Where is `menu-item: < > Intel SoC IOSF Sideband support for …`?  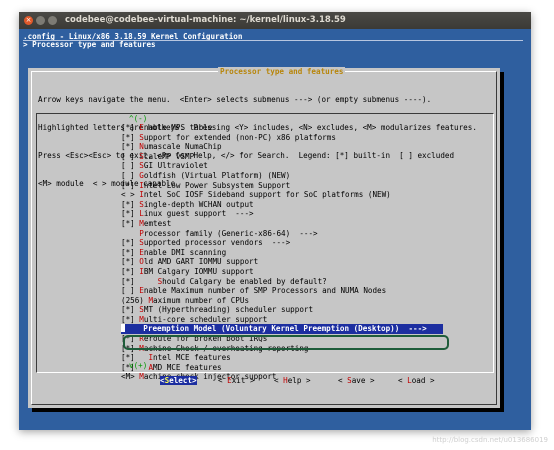 menu-item: < > Intel SoC IOSF Sideband support for … is located at coordinates (301, 195).